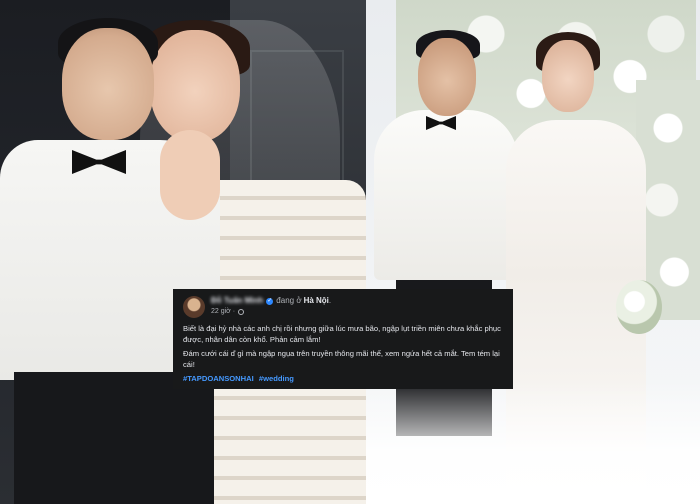 This screenshot has height=504, width=700. Describe the element at coordinates (343, 379) in the screenshot. I see `hashtag-list: #TAPDOANSONHAI #wedding` at that location.